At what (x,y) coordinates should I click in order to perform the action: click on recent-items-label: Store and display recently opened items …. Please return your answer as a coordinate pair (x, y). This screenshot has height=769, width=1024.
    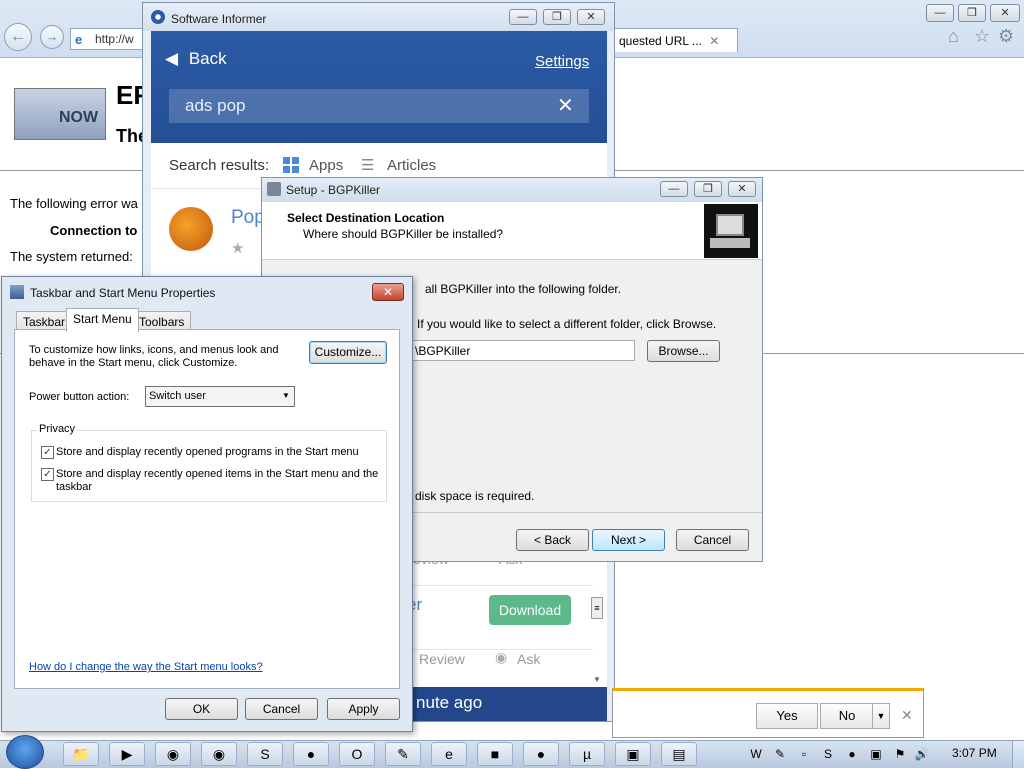
    Looking at the image, I should click on (217, 480).